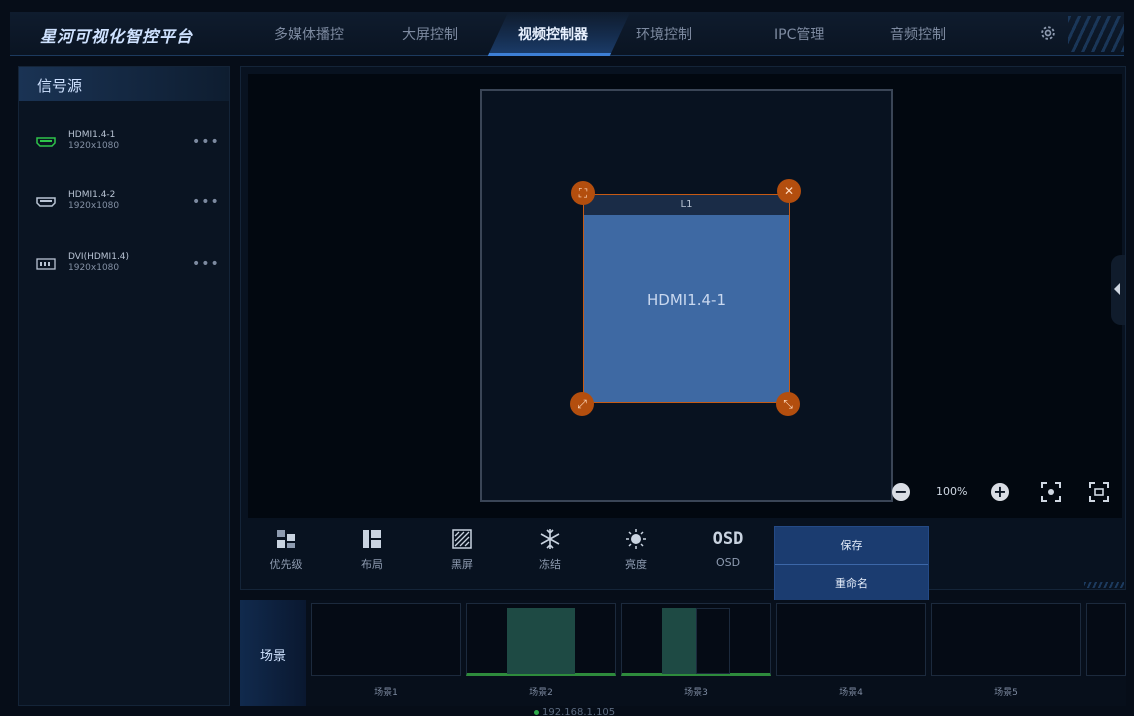  What do you see at coordinates (273, 656) in the screenshot?
I see `scene-strip-title: 场景` at bounding box center [273, 656].